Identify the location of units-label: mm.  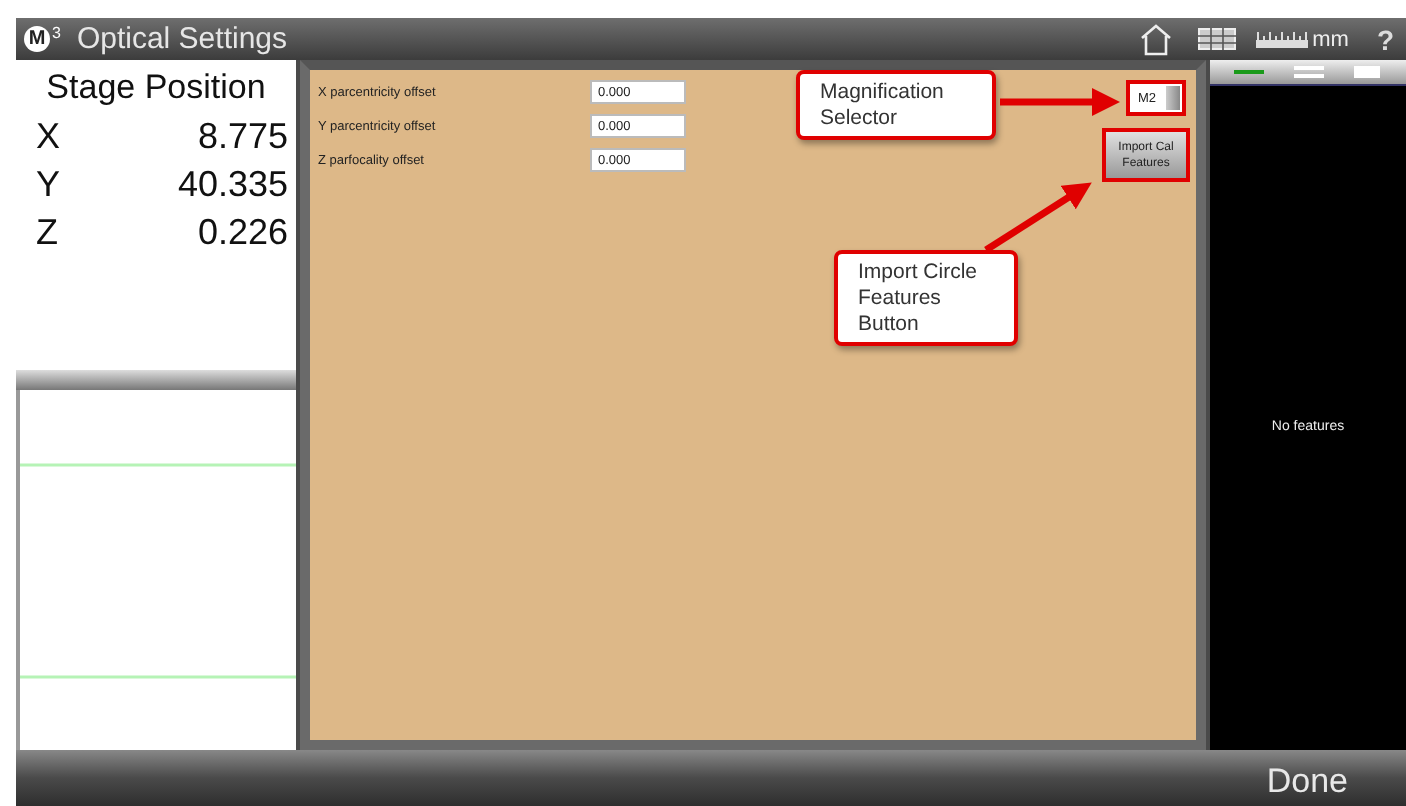
(1330, 39).